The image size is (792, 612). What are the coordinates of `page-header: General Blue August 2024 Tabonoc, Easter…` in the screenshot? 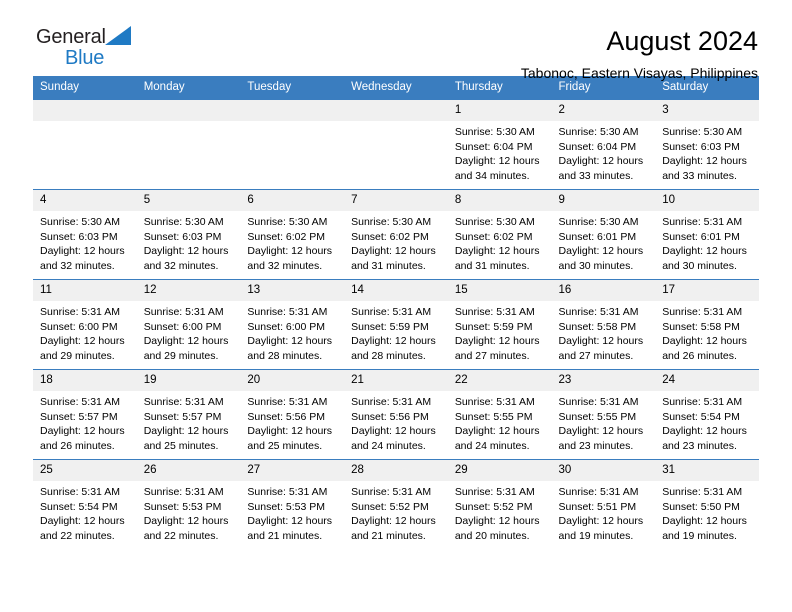 It's located at (396, 40).